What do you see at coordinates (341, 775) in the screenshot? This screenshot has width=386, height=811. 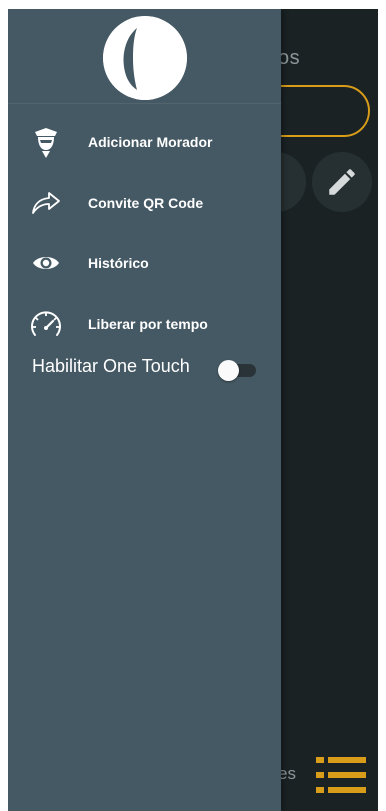 I see `list-icon` at bounding box center [341, 775].